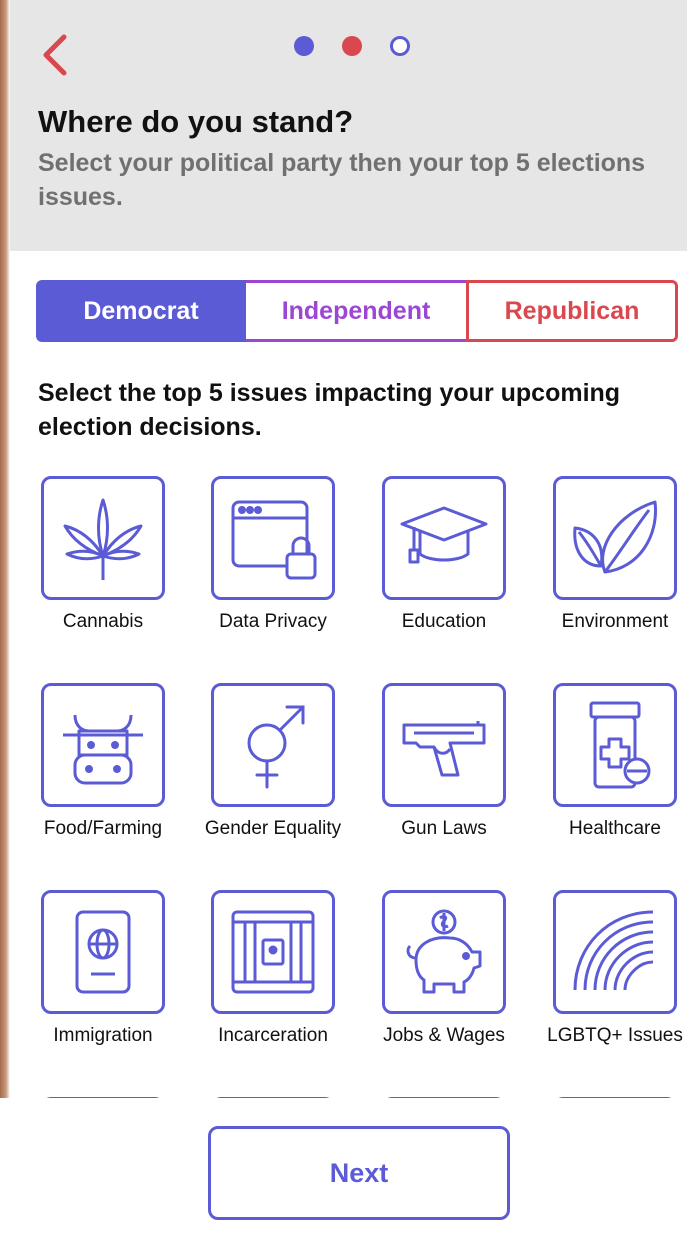  Describe the element at coordinates (444, 535) in the screenshot. I see `graduation-cap-icon` at that location.